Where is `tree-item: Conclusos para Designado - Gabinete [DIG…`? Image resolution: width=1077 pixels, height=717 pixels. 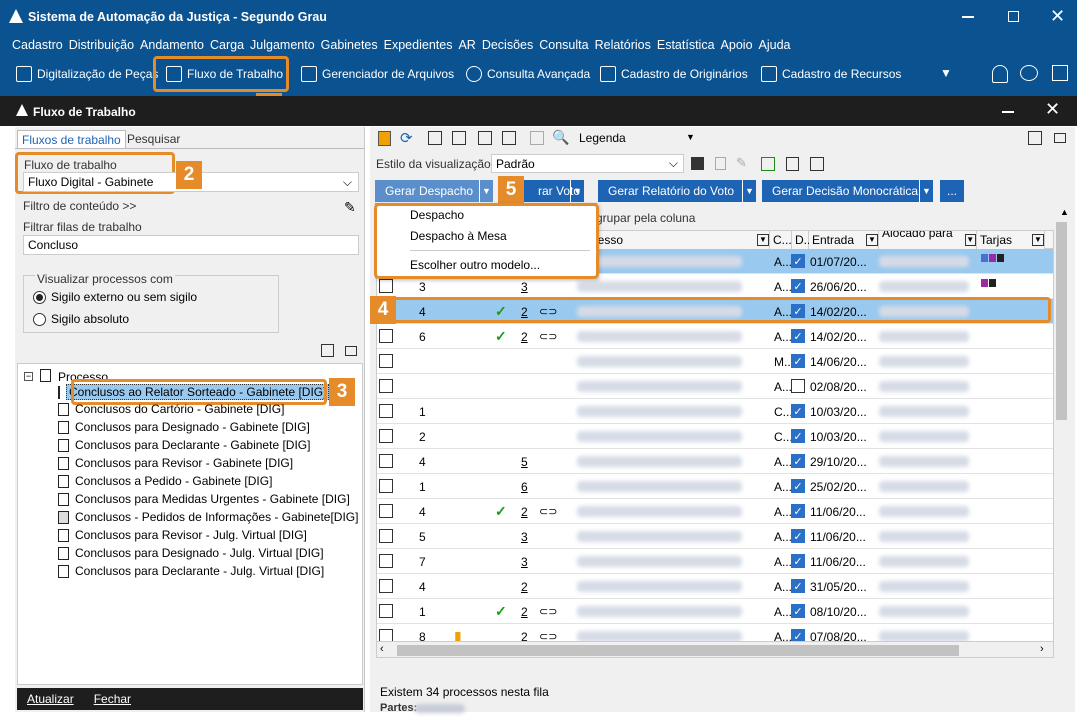 tree-item: Conclusos para Designado - Gabinete [DIG… is located at coordinates (184, 427).